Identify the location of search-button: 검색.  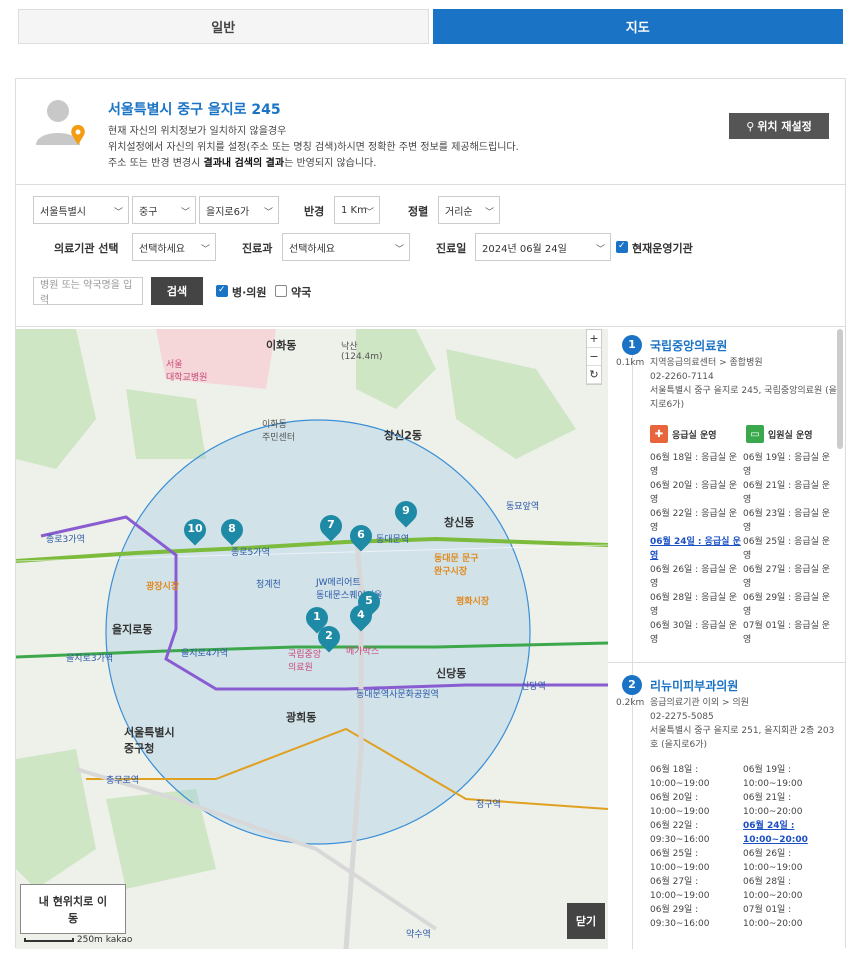
(177, 291).